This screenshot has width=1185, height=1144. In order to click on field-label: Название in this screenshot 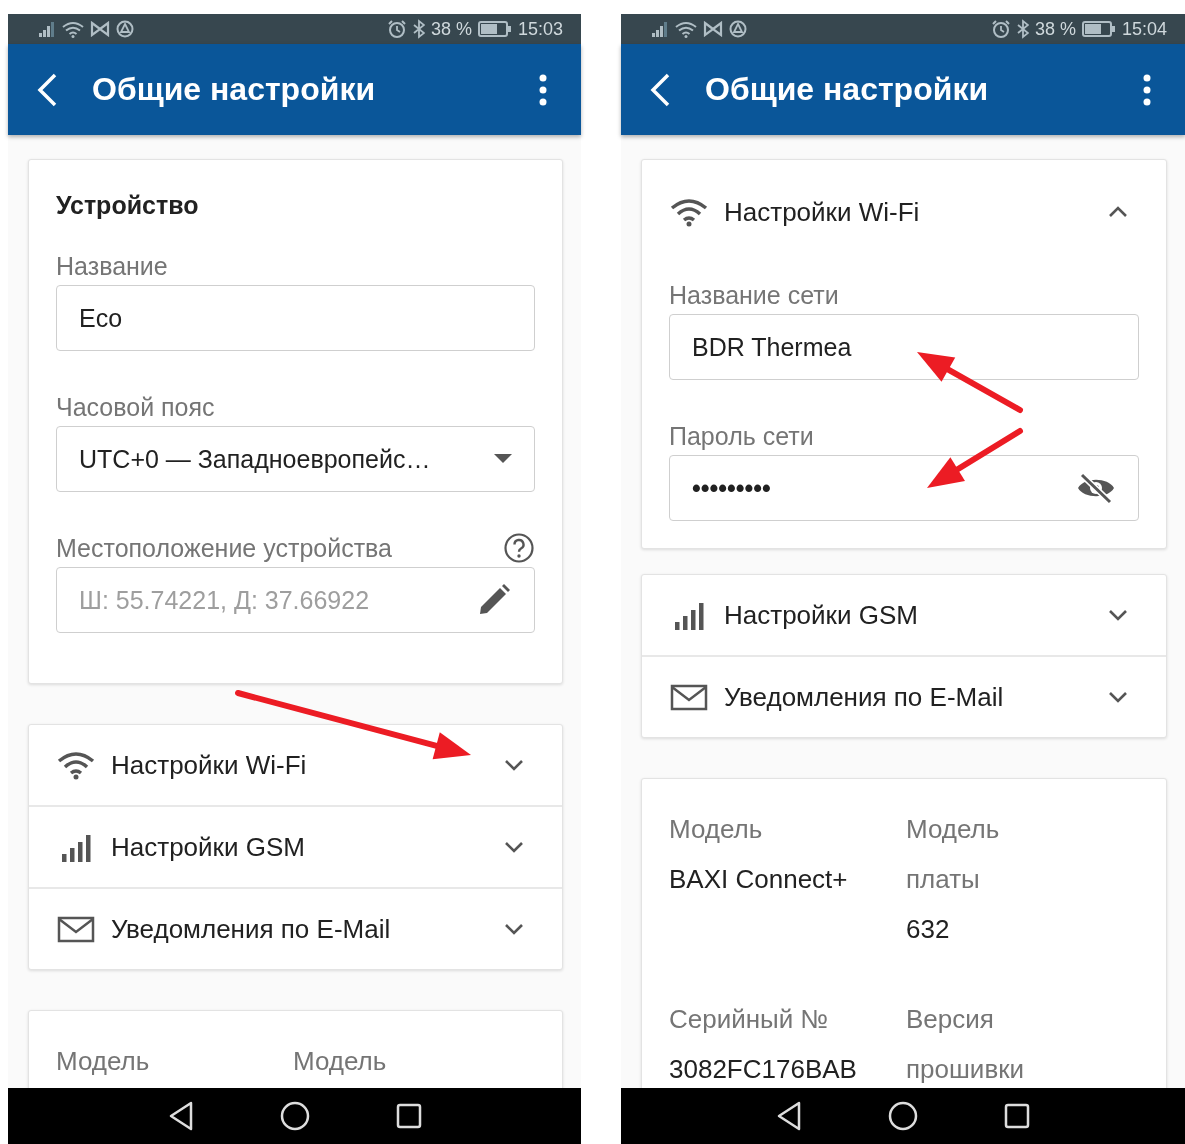, I will do `click(112, 266)`.